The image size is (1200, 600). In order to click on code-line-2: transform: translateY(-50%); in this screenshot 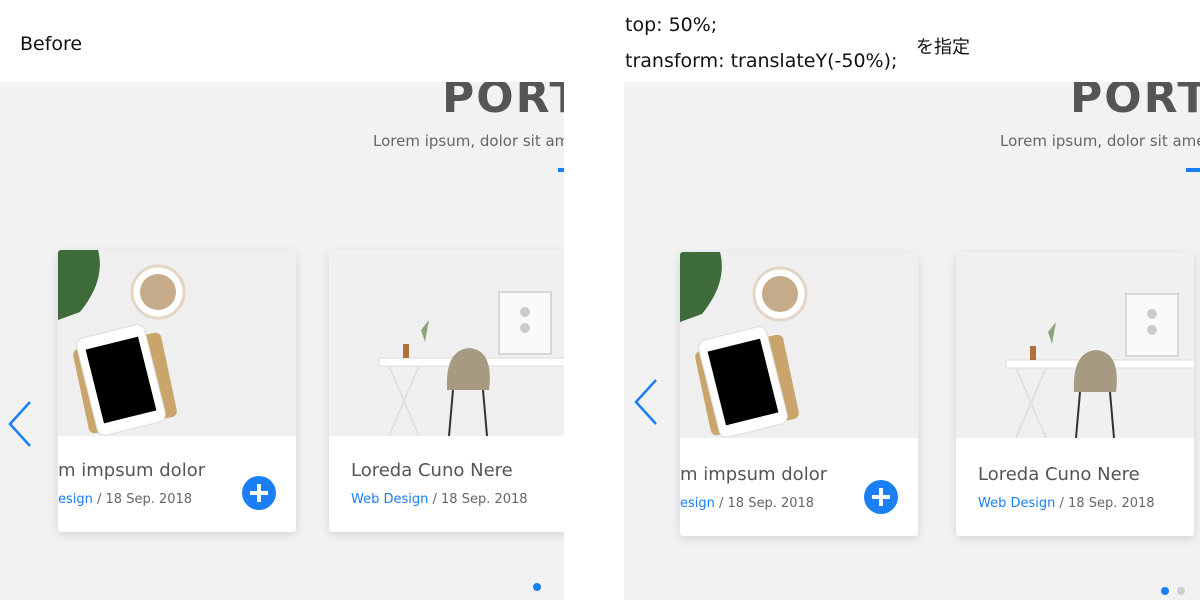, I will do `click(761, 61)`.